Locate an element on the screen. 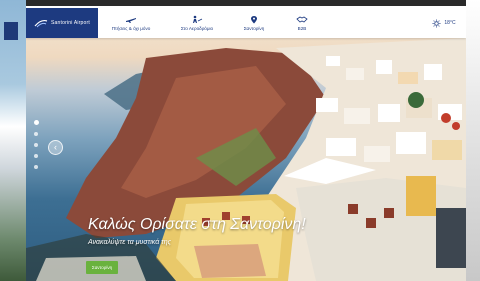 The width and height of the screenshot is (480, 281). hero-subheadline: Ανακαλύψτε τα μυστικά της is located at coordinates (130, 242).